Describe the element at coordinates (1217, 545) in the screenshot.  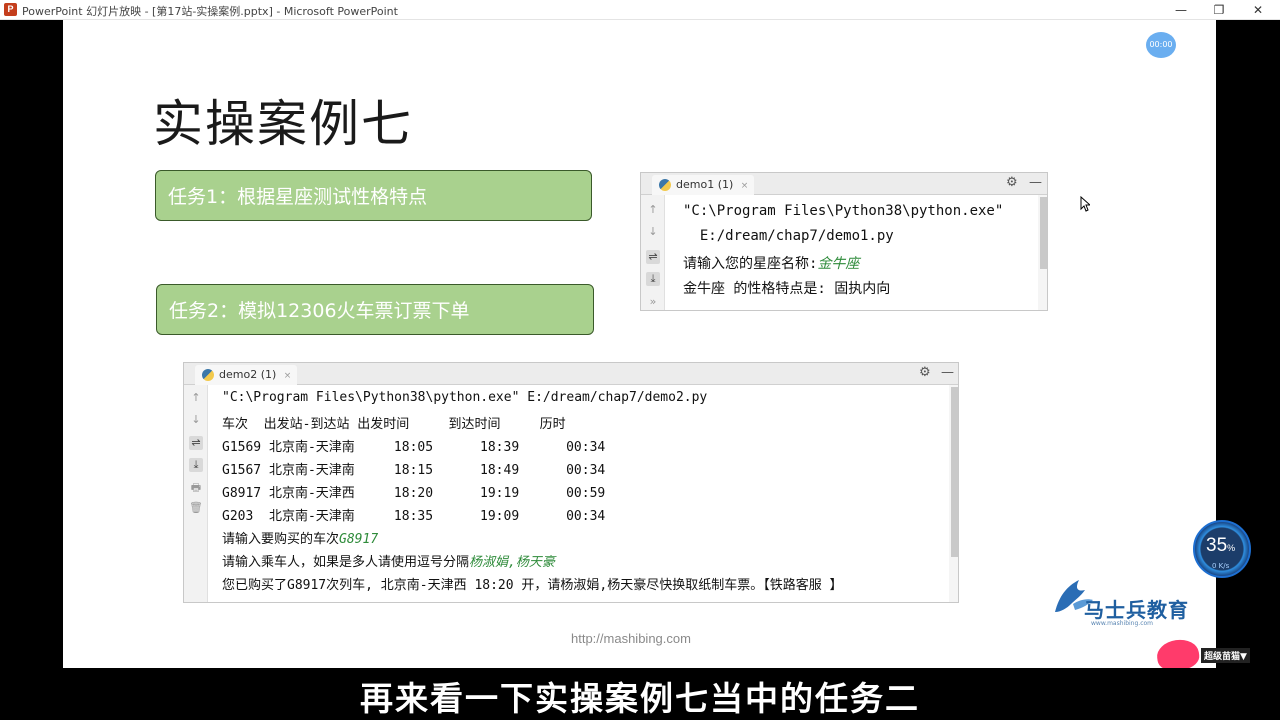
I see `gauge-percent: 35` at that location.